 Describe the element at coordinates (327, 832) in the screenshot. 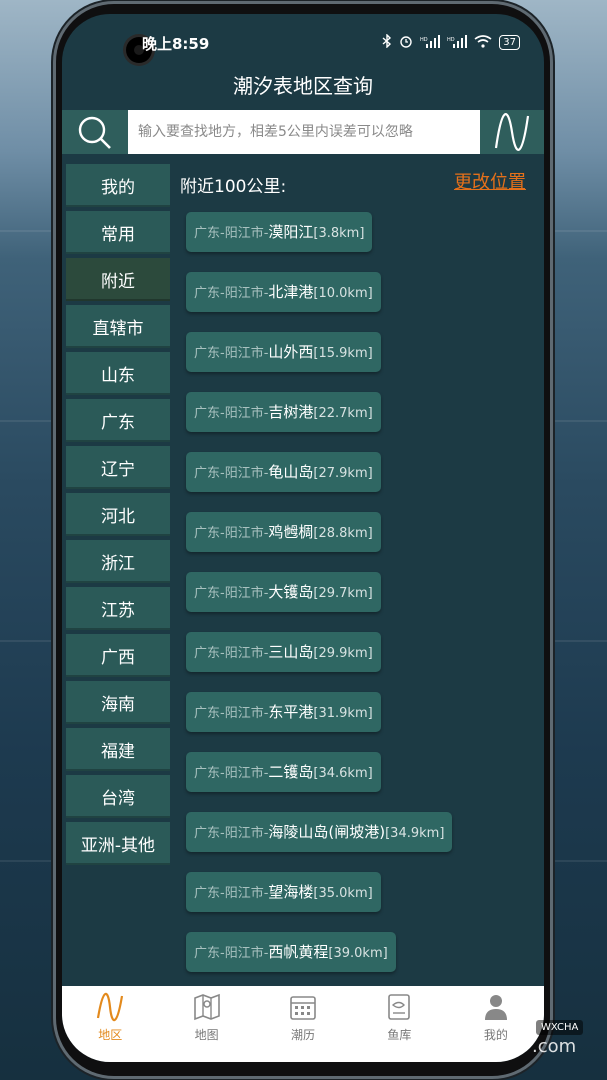

I see `place-name: 海陵山岛(闸坡港)` at that location.